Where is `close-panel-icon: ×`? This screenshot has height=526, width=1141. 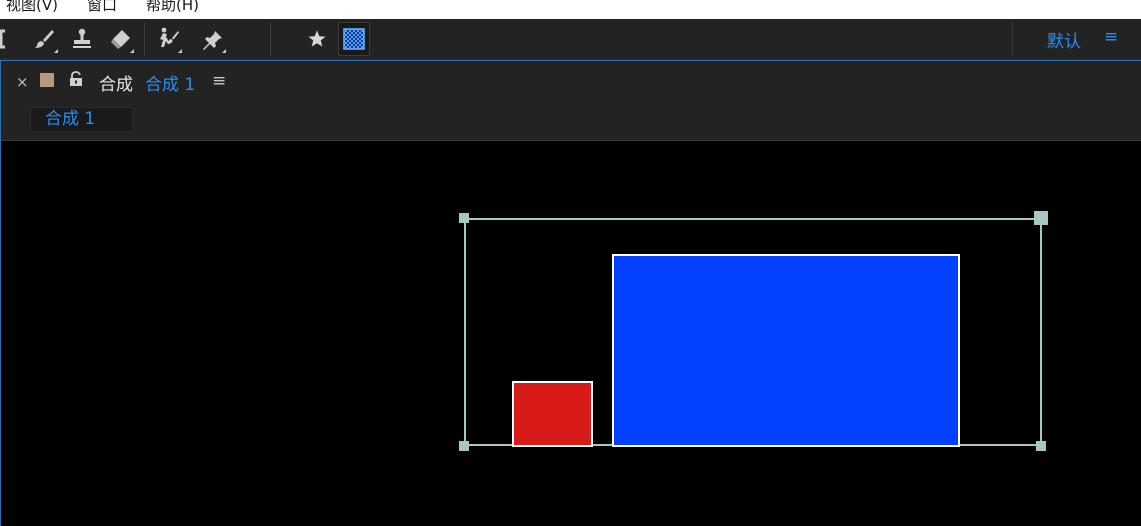 close-panel-icon: × is located at coordinates (22, 82).